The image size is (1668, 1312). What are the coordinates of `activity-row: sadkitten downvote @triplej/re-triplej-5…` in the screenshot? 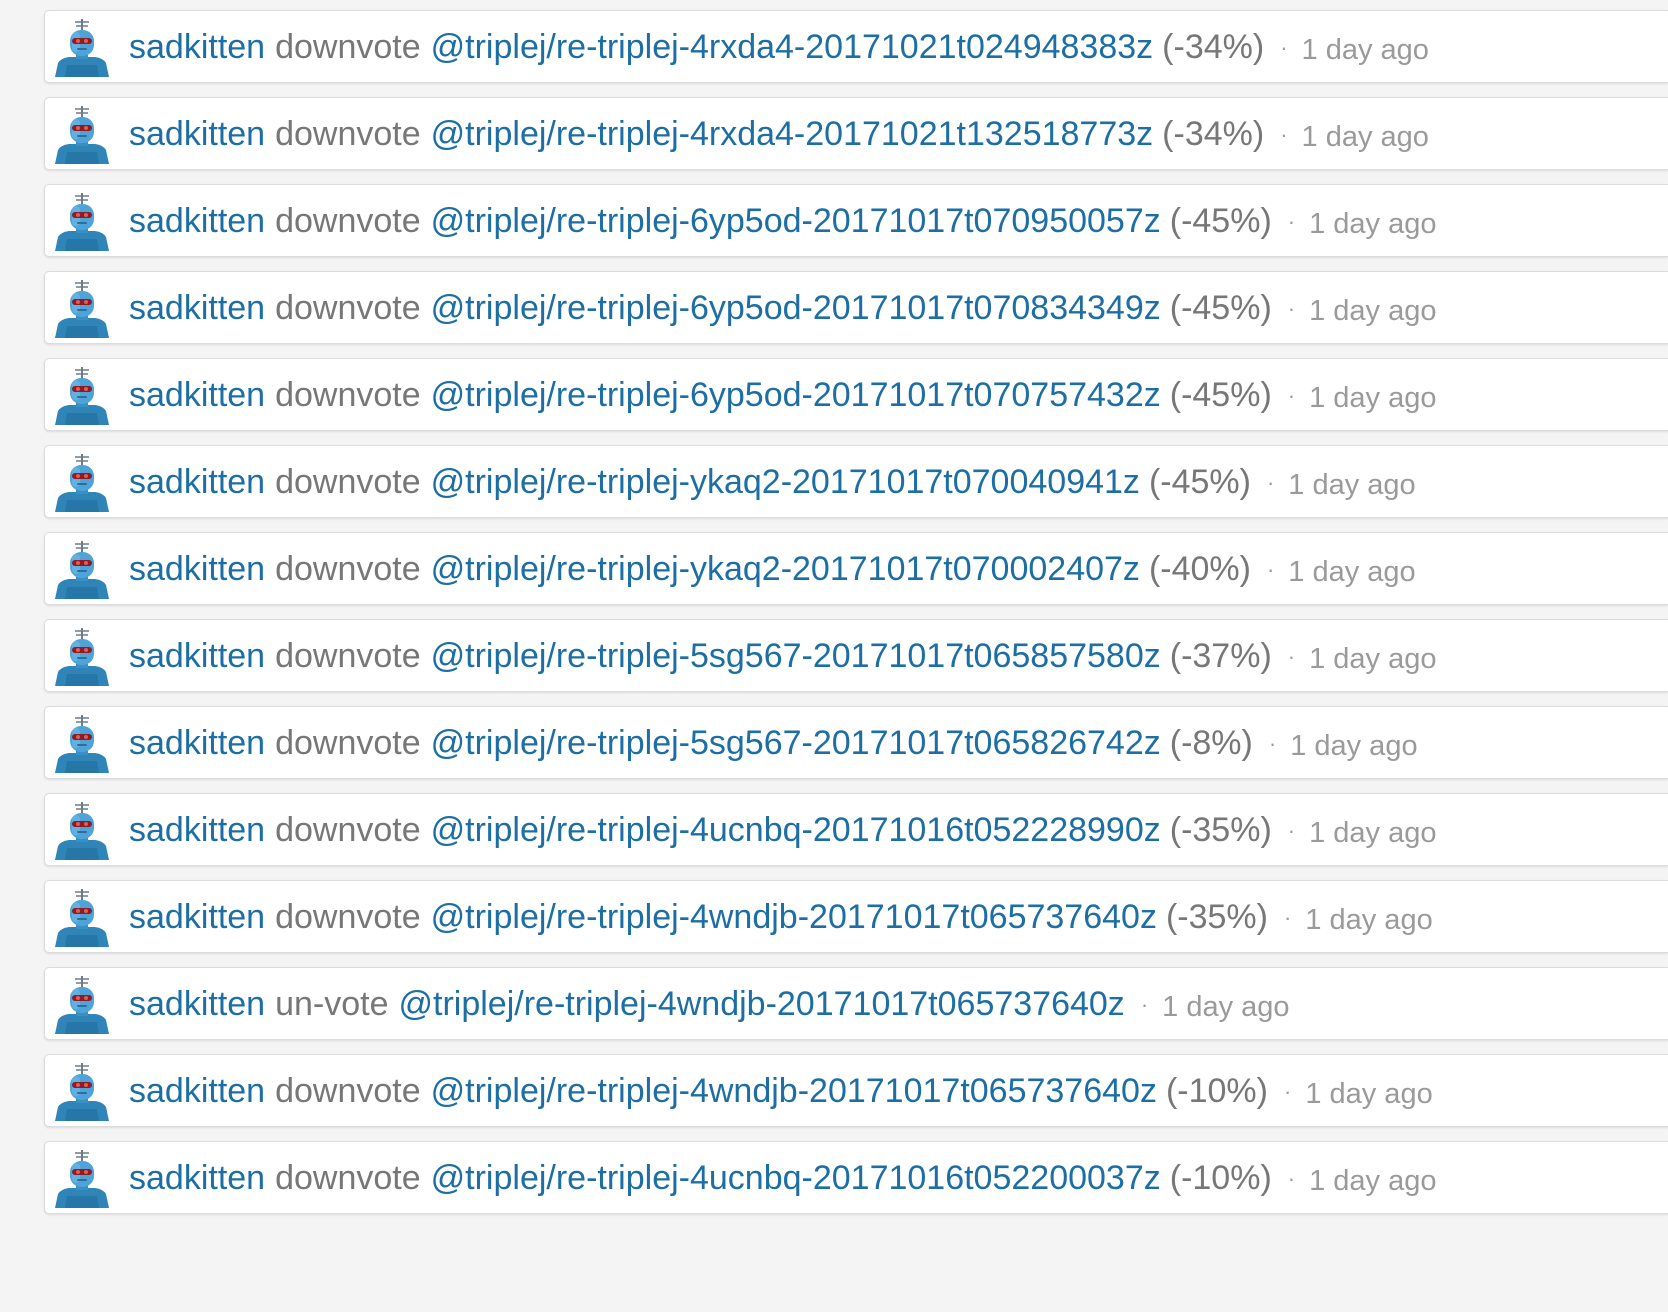 It's located at (856, 742).